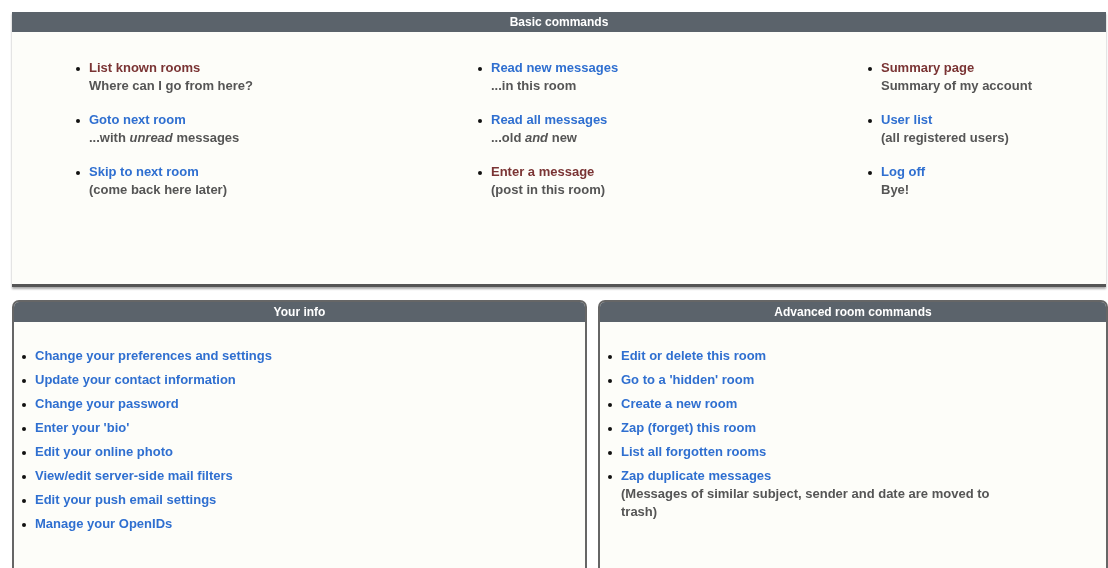 This screenshot has width=1108, height=568. I want to click on command-description: (come back here later), so click(158, 190).